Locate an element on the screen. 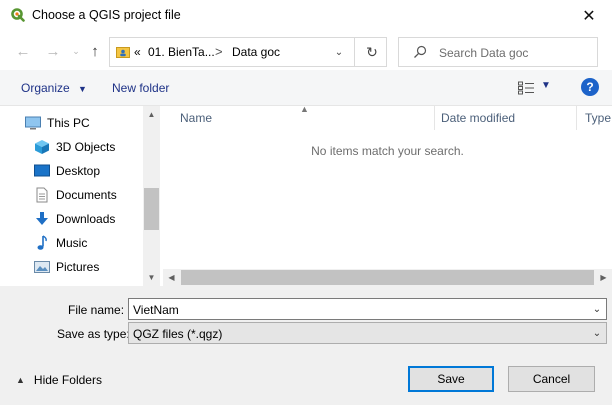 This screenshot has height=405, width=612. sidebar-item-documents: Documents is located at coordinates (75, 195).